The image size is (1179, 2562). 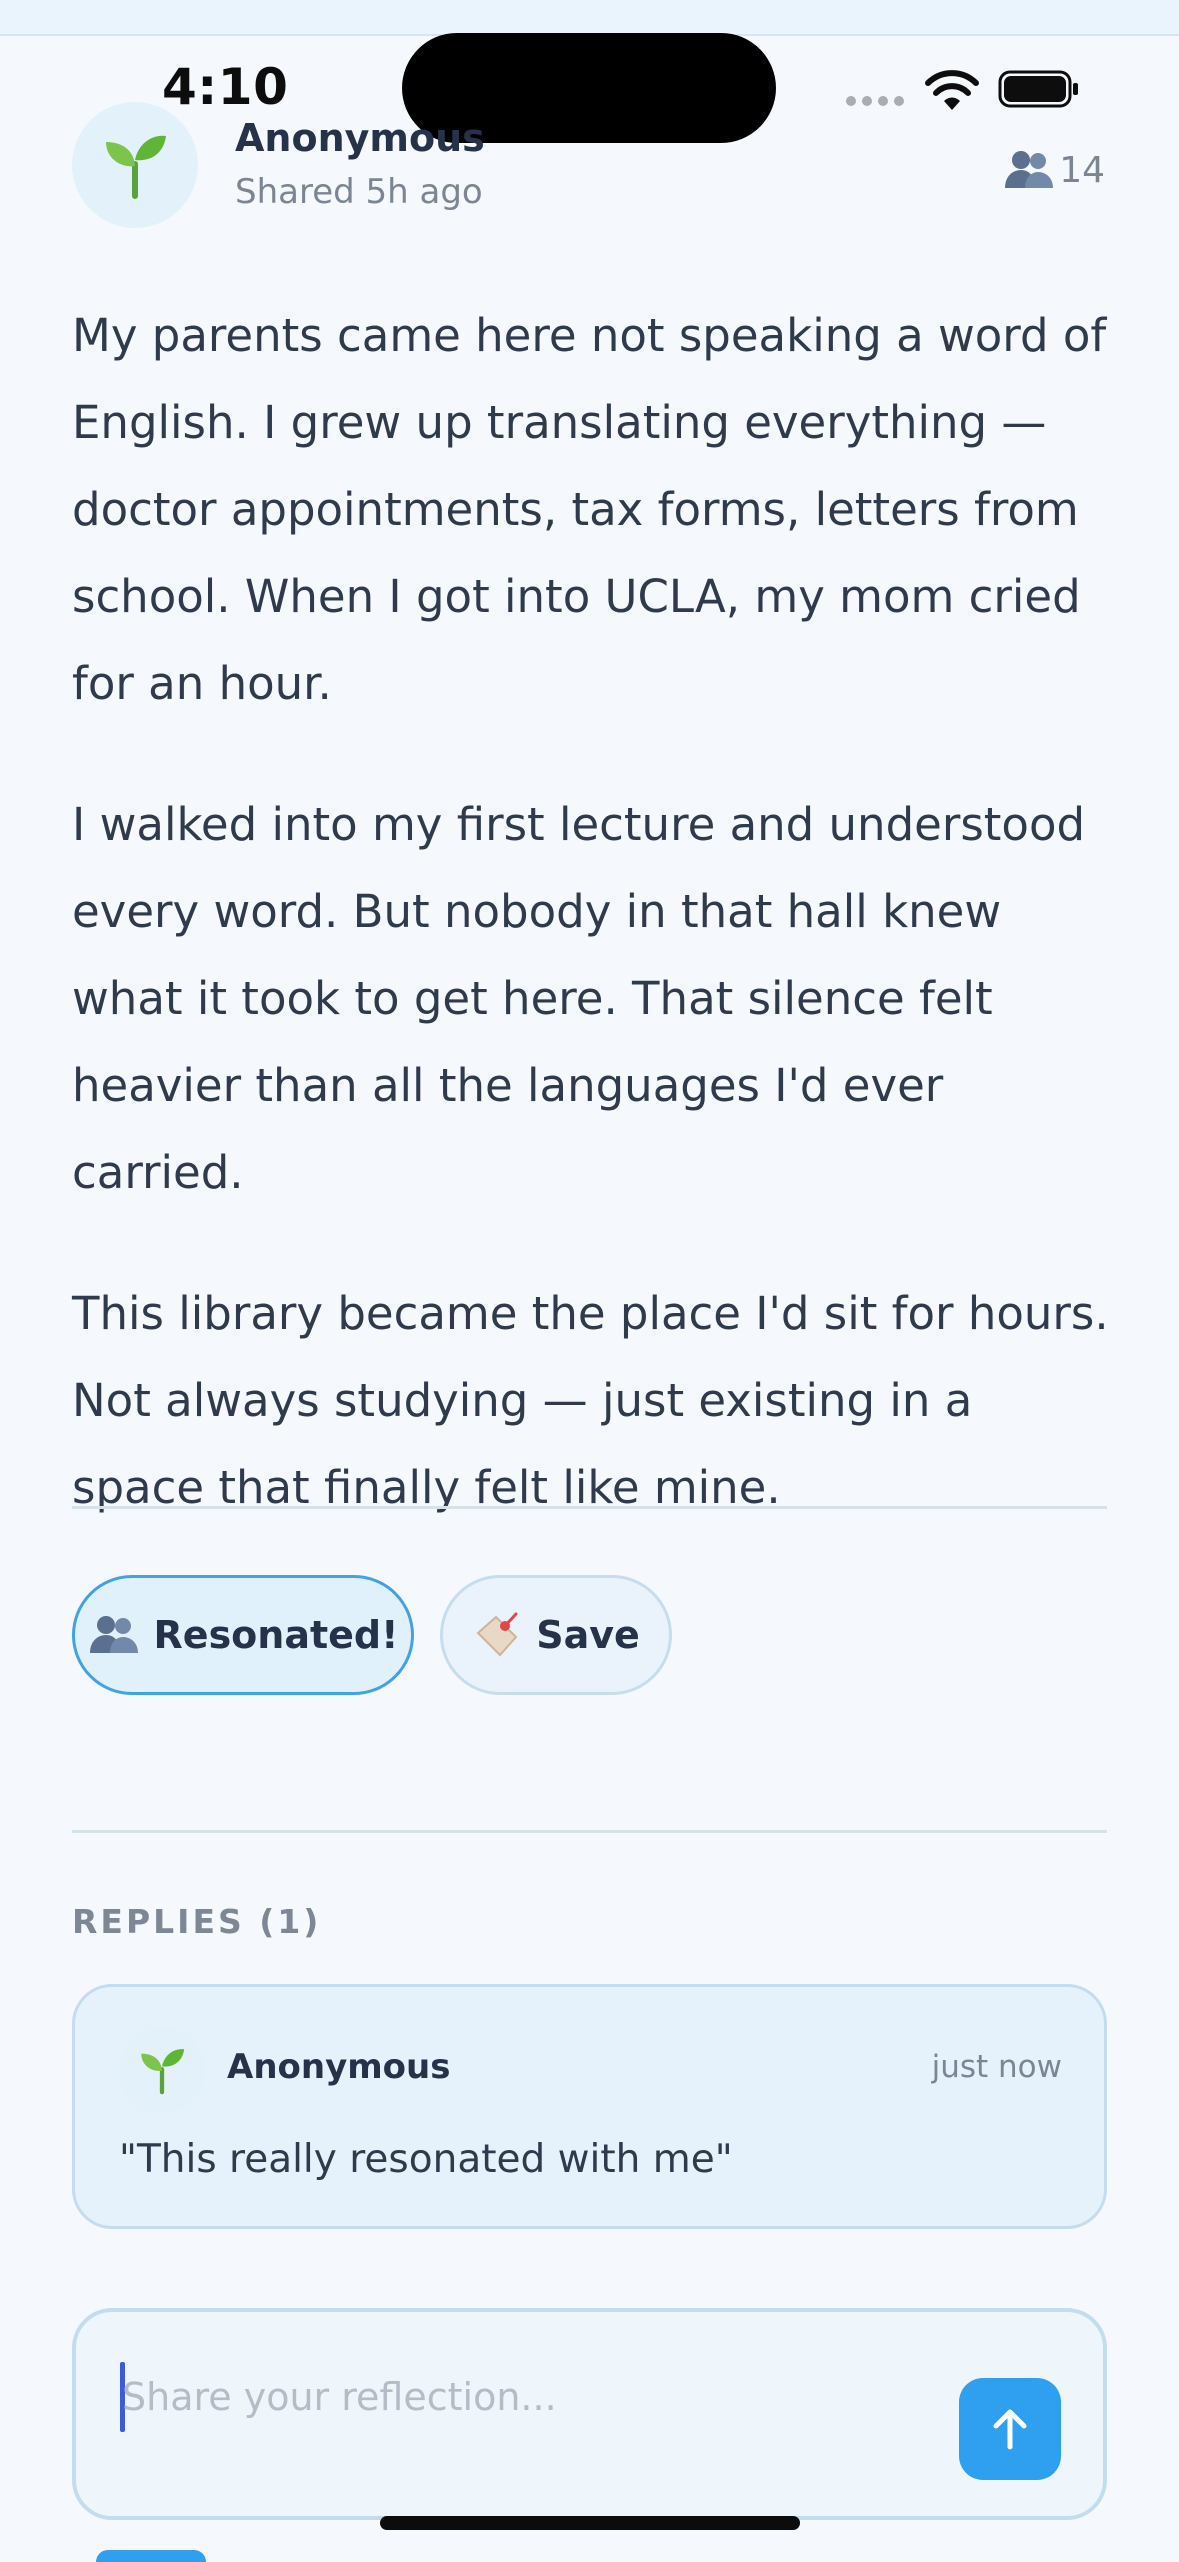 I want to click on resonate-count-value: 14, so click(x=1082, y=170).